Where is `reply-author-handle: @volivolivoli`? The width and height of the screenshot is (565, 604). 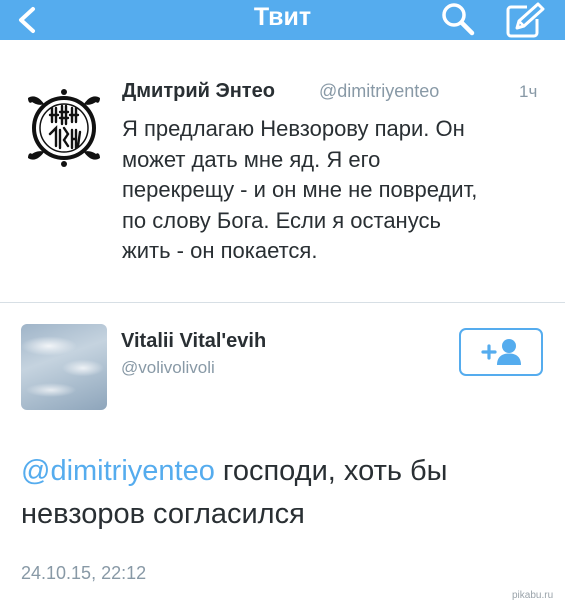 reply-author-handle: @volivolivoli is located at coordinates (168, 368).